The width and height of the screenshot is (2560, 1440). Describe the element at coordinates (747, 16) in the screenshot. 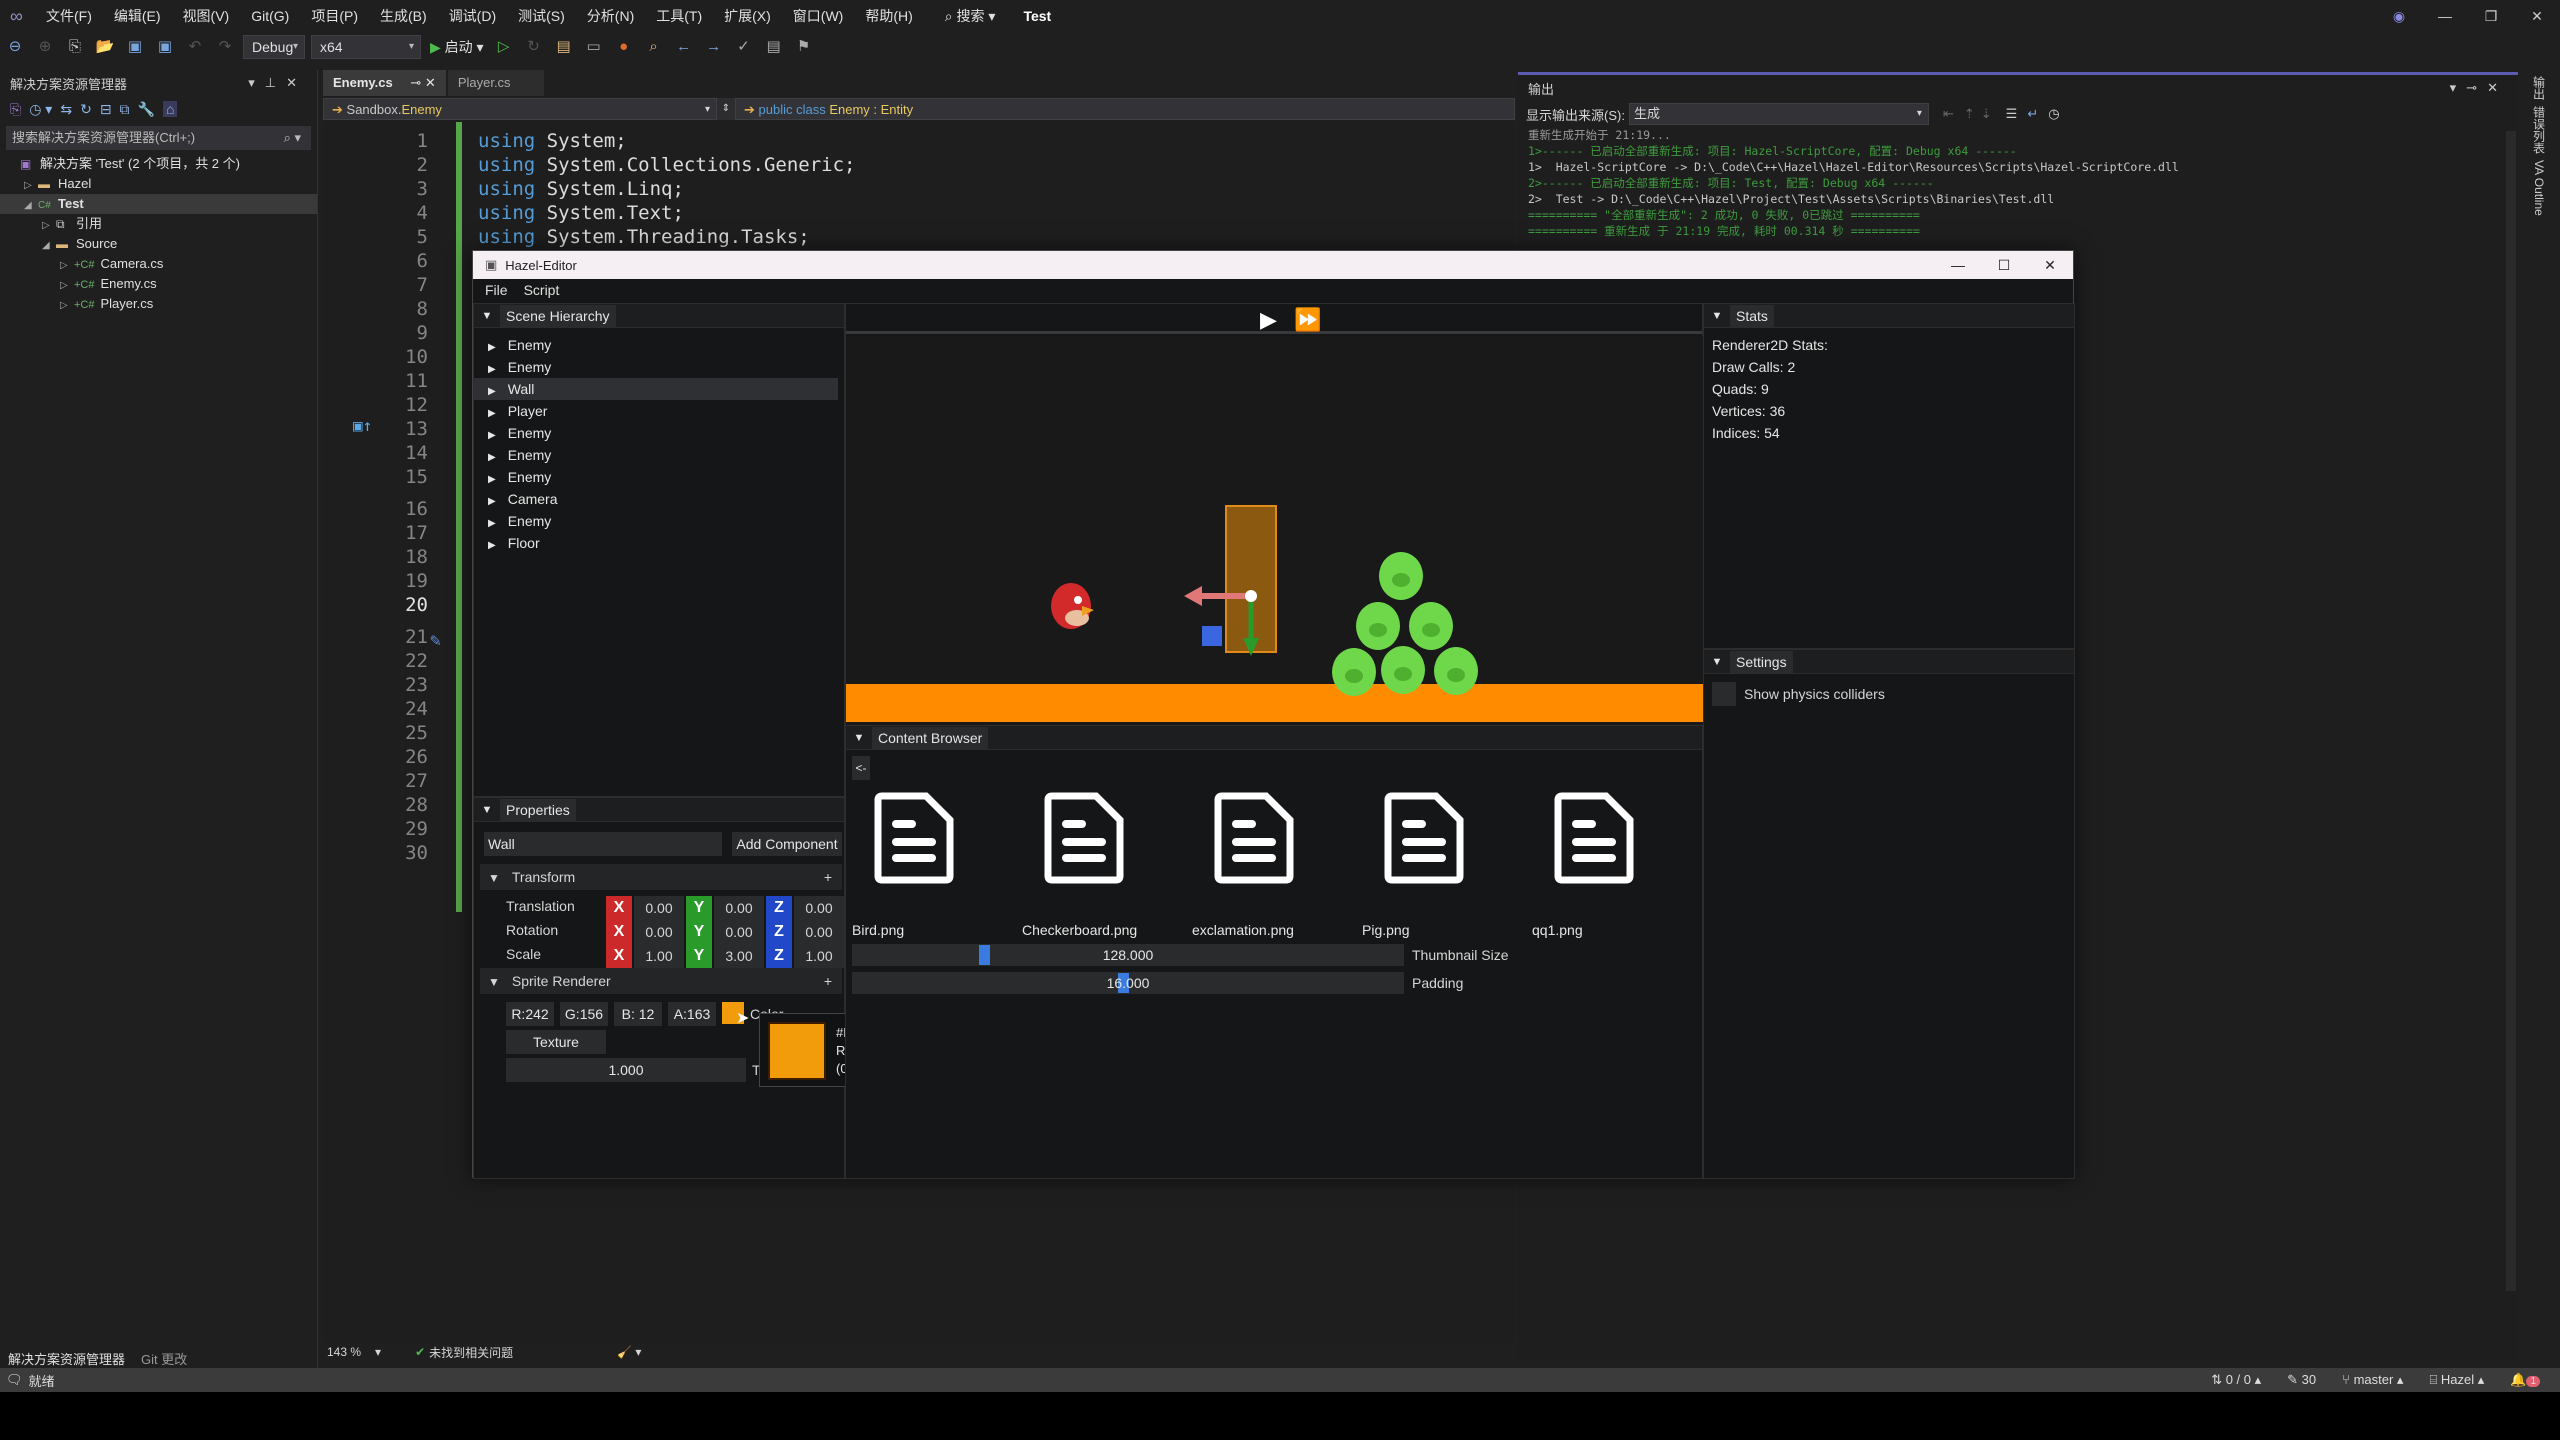

I see `menu-extensions: 扩展(X)` at that location.